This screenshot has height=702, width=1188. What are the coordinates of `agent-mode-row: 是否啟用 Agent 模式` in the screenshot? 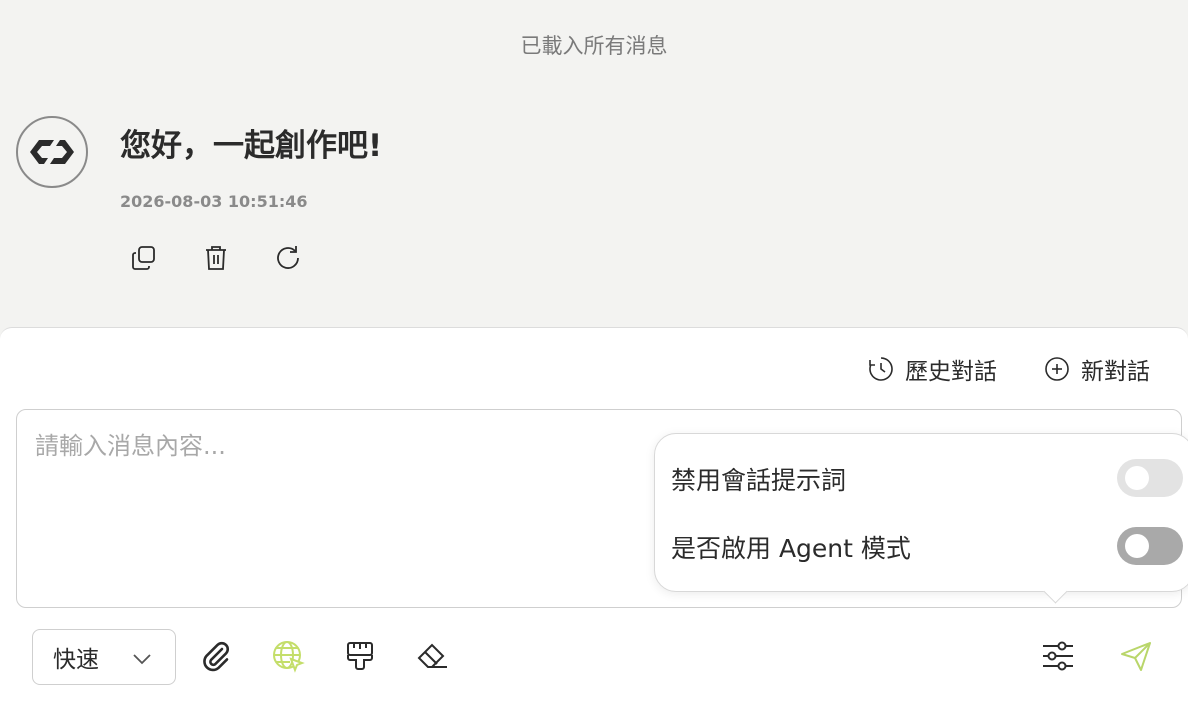 It's located at (791, 547).